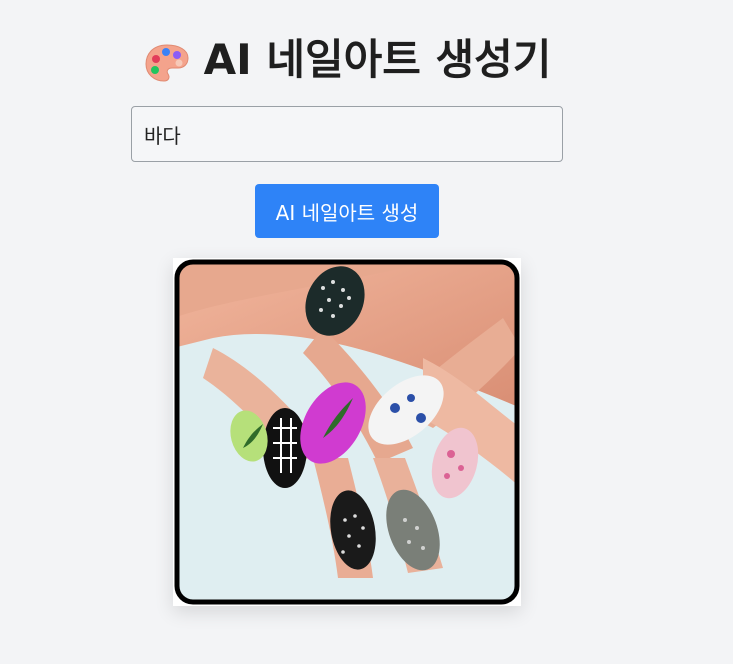 Image resolution: width=733 pixels, height=664 pixels. I want to click on page-title: AI 네일아트 생성기, so click(347, 60).